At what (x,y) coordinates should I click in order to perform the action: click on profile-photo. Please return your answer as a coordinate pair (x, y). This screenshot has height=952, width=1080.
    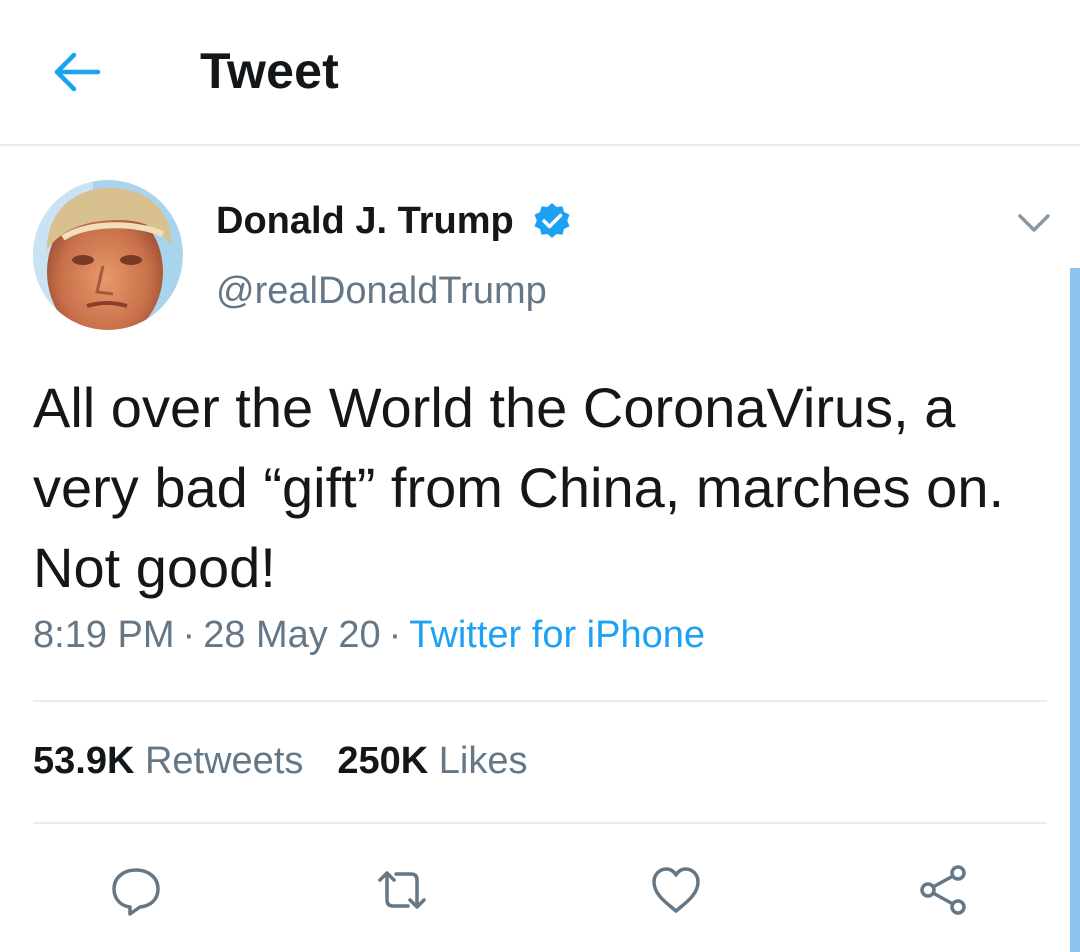
    Looking at the image, I should click on (108, 255).